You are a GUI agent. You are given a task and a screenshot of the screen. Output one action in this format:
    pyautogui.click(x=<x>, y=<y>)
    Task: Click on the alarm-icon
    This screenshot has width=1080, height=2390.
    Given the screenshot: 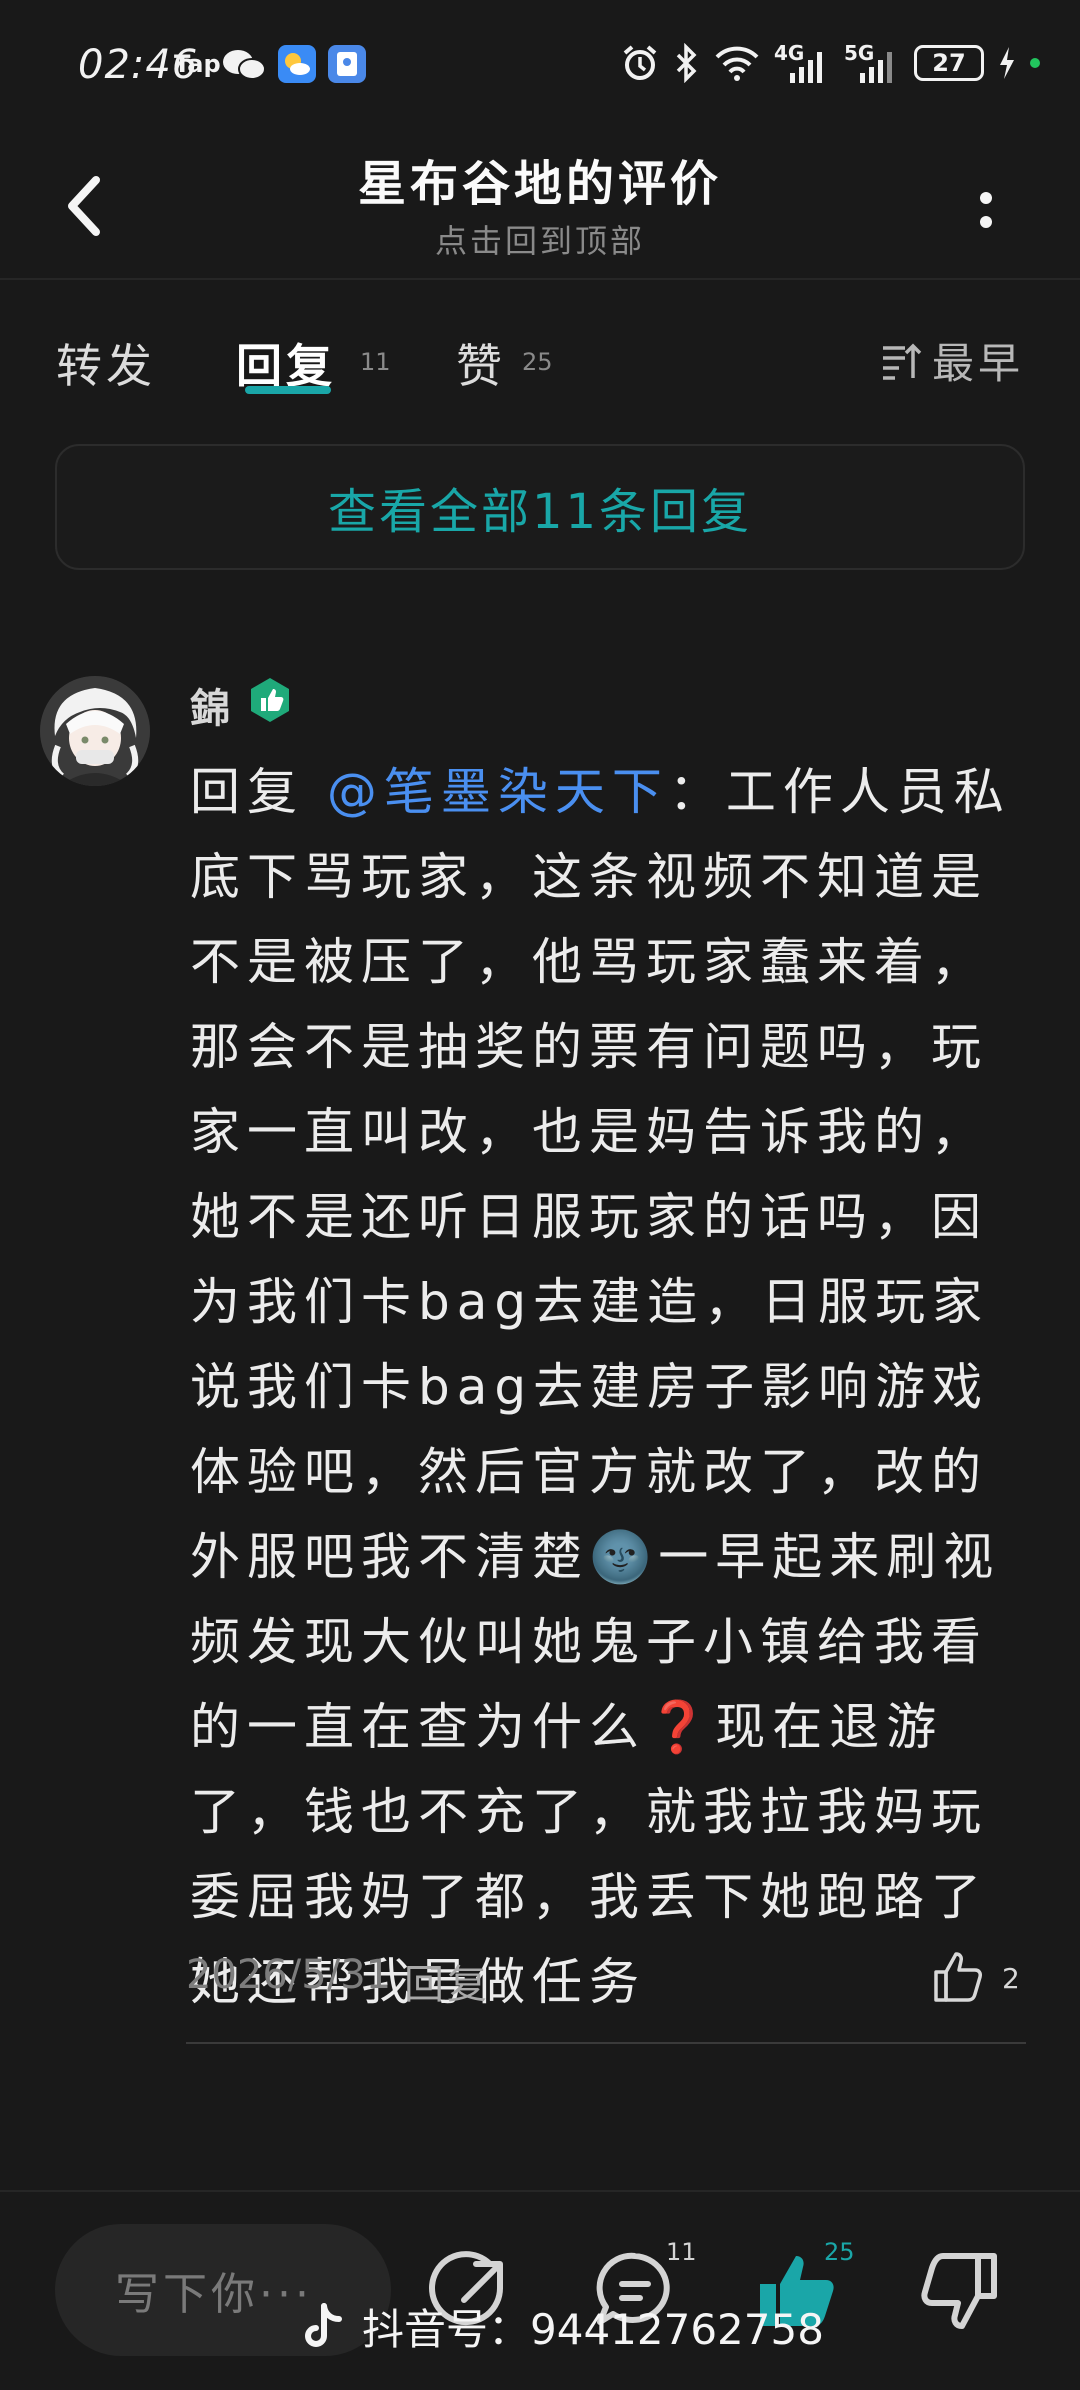 What is the action you would take?
    pyautogui.click(x=640, y=62)
    